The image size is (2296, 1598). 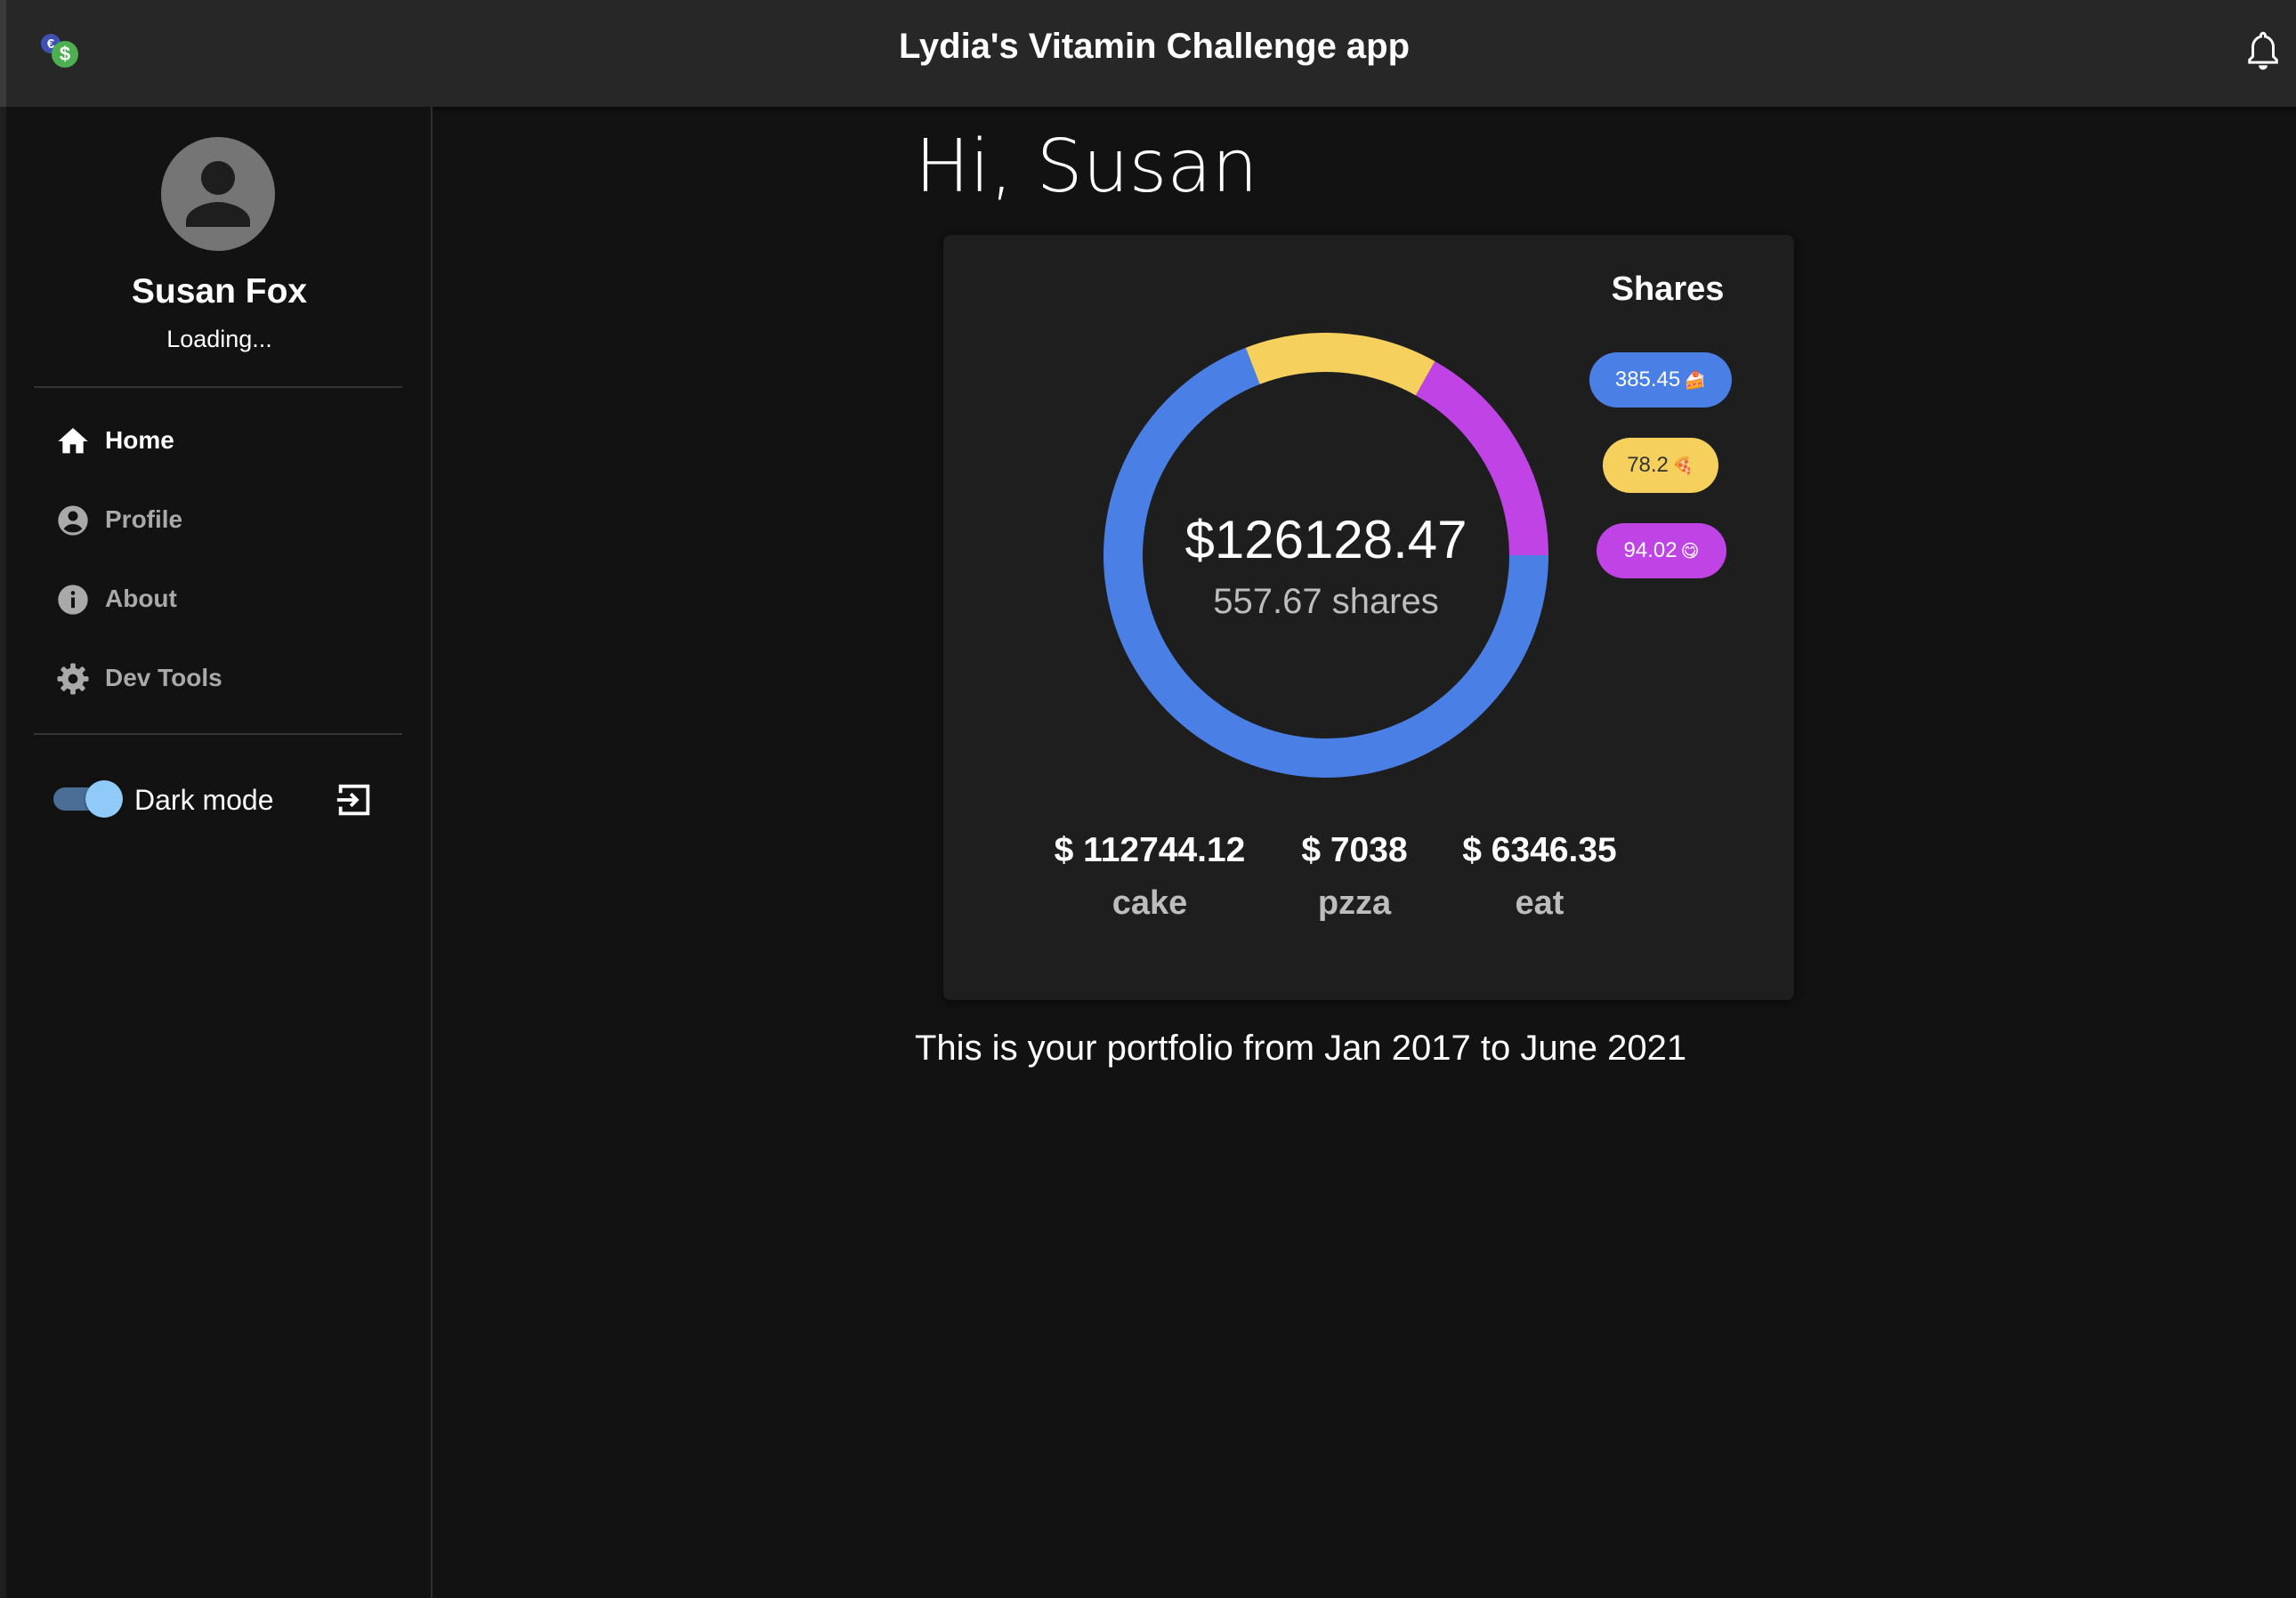 What do you see at coordinates (219, 291) in the screenshot?
I see `user-name: Susan Fox` at bounding box center [219, 291].